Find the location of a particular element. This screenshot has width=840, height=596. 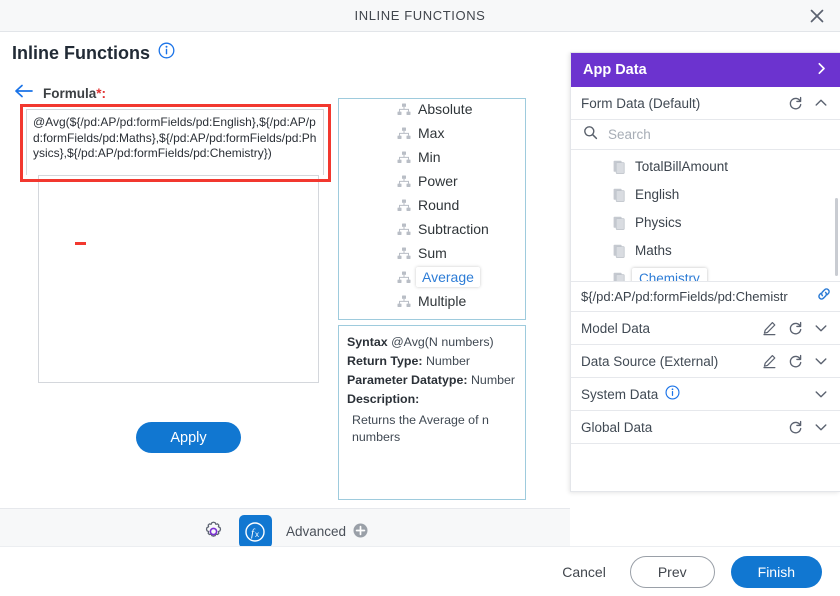

function-item: Max is located at coordinates (432, 133).